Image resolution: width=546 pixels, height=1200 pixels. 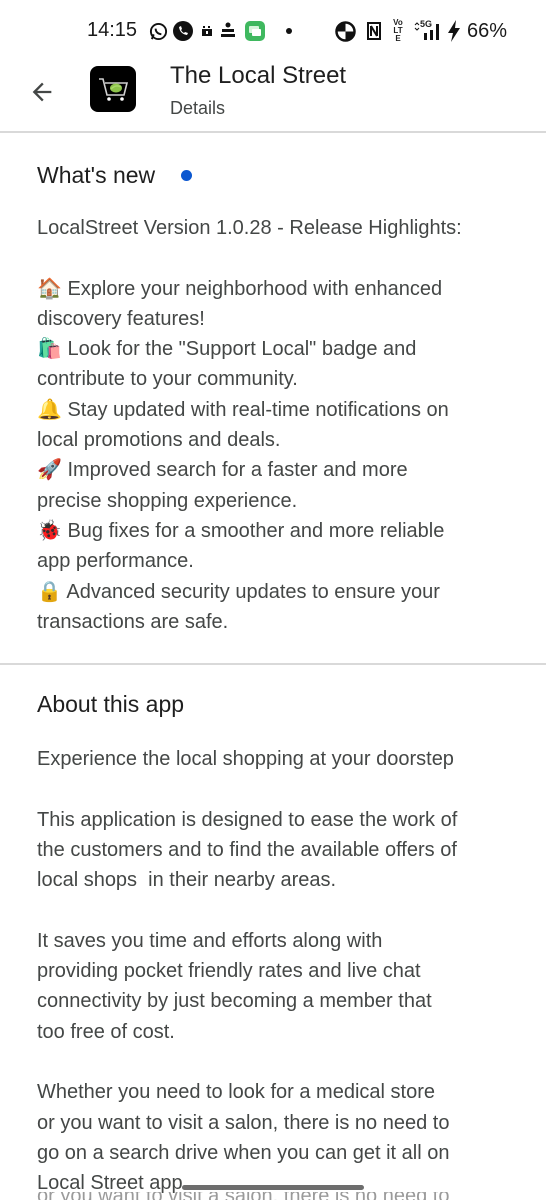 What do you see at coordinates (273, 132) in the screenshot?
I see `header-divider` at bounding box center [273, 132].